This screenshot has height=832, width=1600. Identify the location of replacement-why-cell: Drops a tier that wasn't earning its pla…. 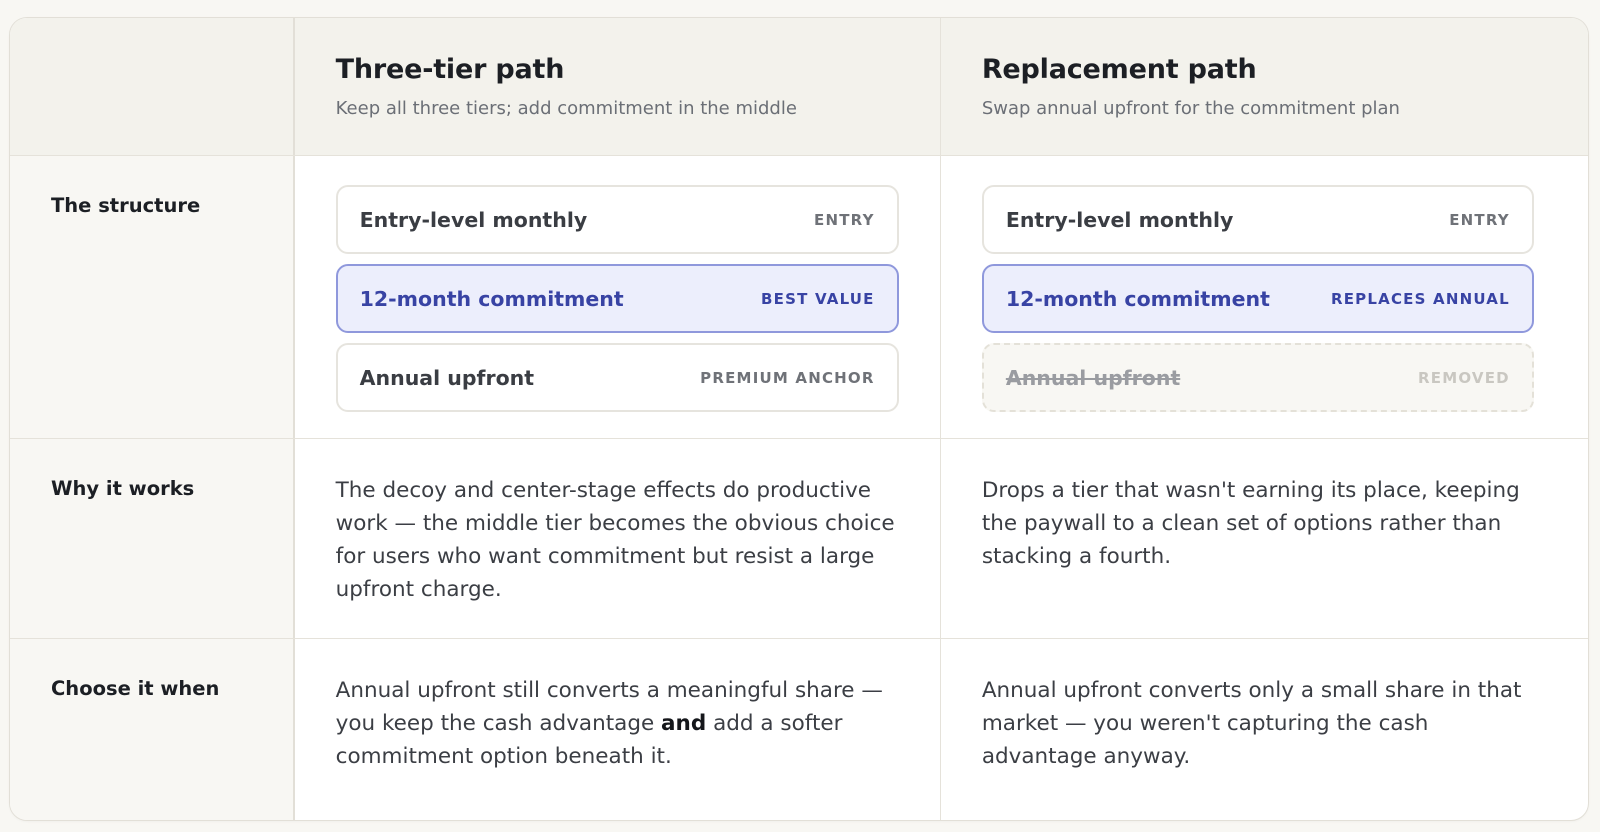
(1264, 538).